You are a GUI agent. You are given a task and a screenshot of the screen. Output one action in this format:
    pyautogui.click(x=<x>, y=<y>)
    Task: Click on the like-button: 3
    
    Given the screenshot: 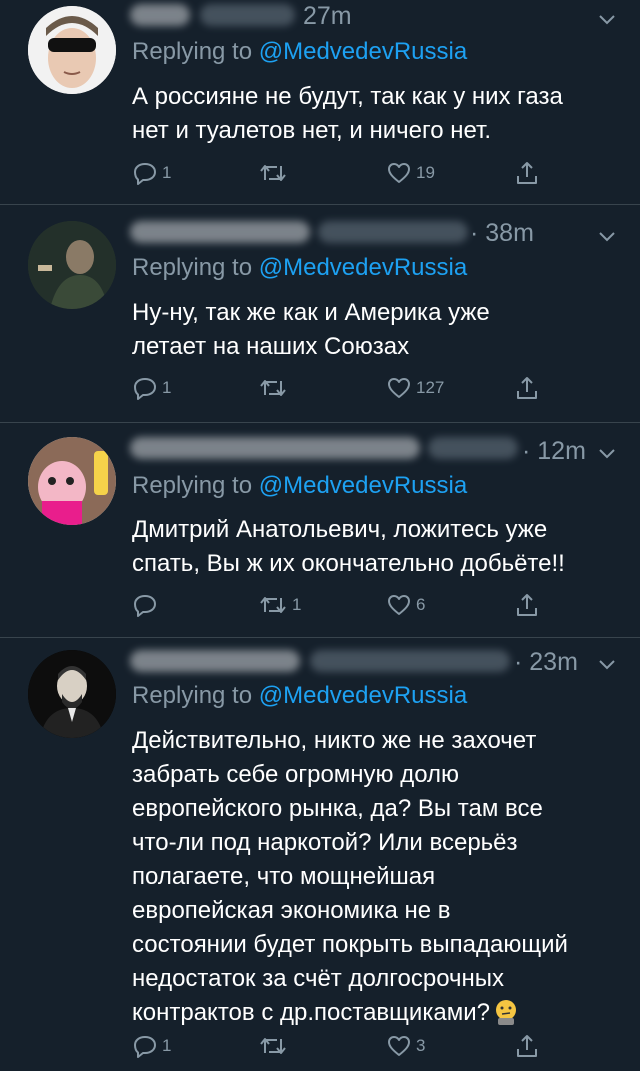 What is the action you would take?
    pyautogui.click(x=405, y=1046)
    